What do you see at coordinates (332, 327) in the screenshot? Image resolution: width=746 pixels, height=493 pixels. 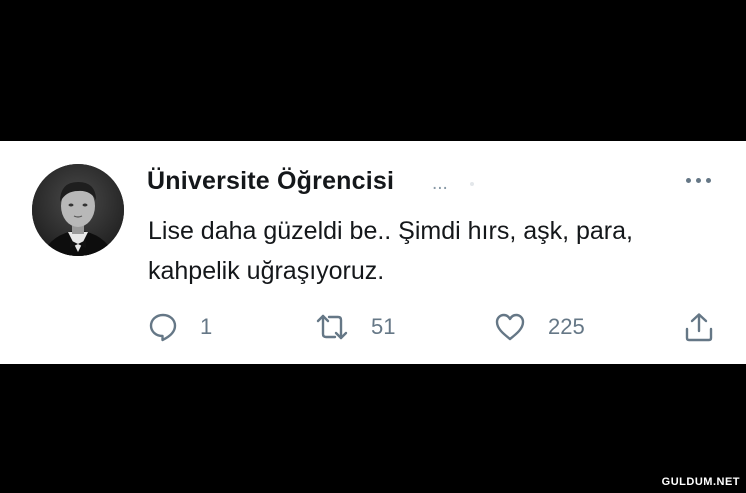 I see `retweet-arrows-icon` at bounding box center [332, 327].